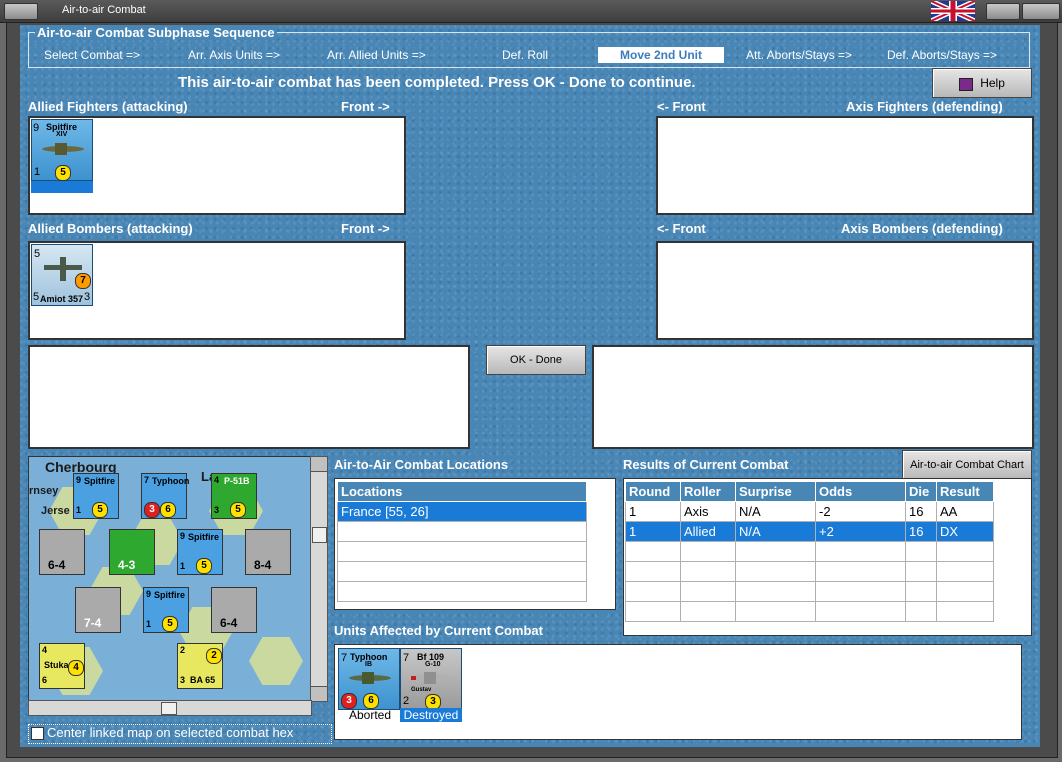 The width and height of the screenshot is (1062, 762). Describe the element at coordinates (319, 693) in the screenshot. I see `scroll-down-arrow-icon` at that location.